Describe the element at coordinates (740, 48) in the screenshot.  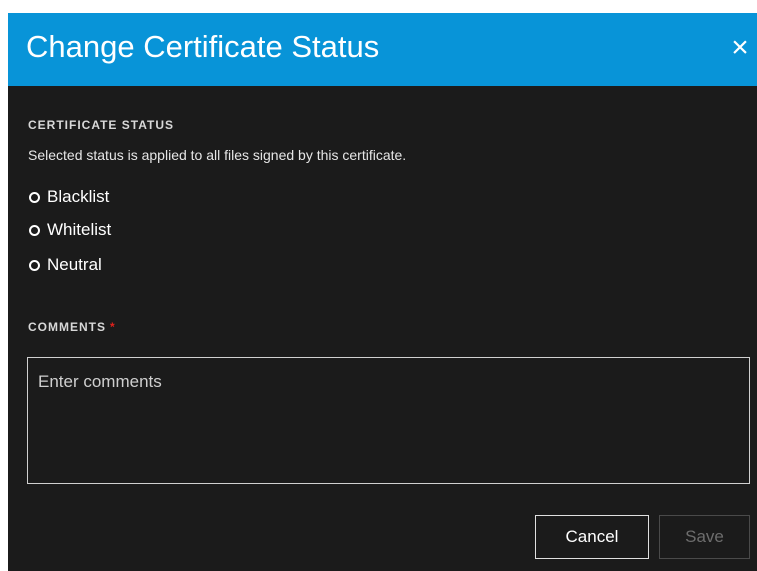
I see `close-icon: ×` at that location.